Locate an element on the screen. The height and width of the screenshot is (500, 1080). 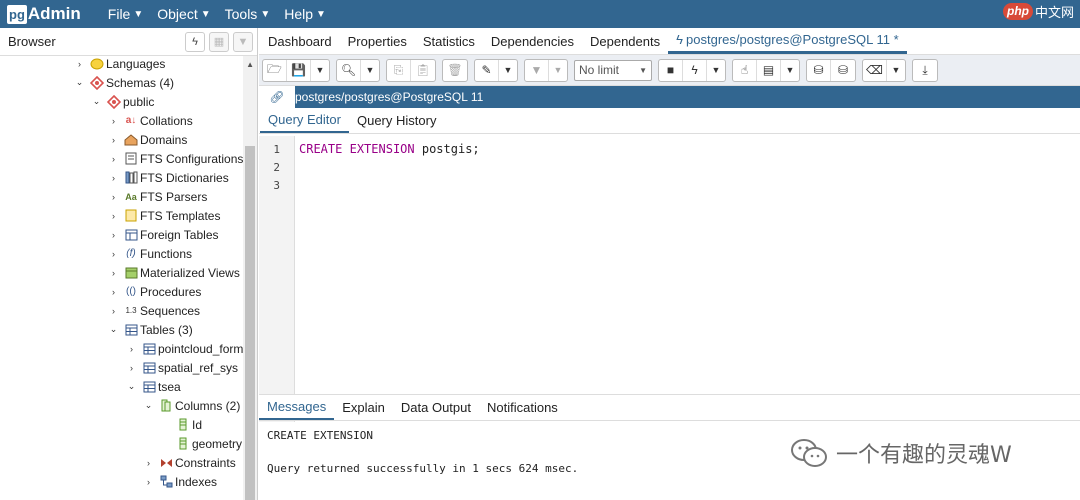
tree-node-pointcloud: › pointcloud_forma is located at coordinates (185, 348).